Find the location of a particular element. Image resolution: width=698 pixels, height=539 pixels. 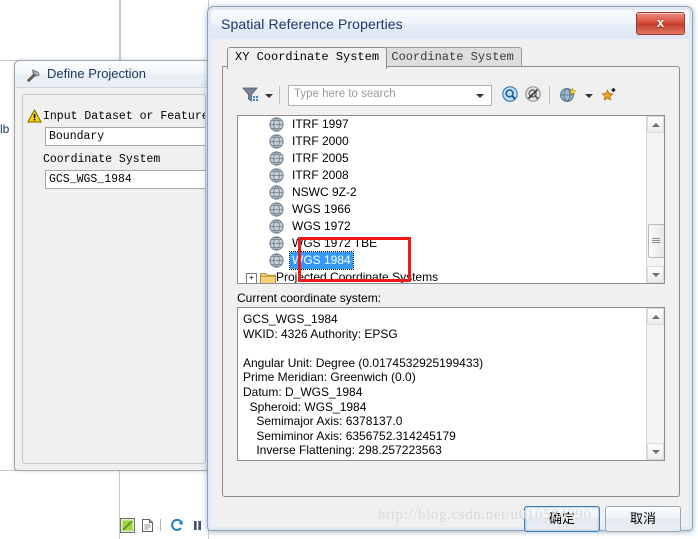

expand-plus-icon: + is located at coordinates (251, 278).